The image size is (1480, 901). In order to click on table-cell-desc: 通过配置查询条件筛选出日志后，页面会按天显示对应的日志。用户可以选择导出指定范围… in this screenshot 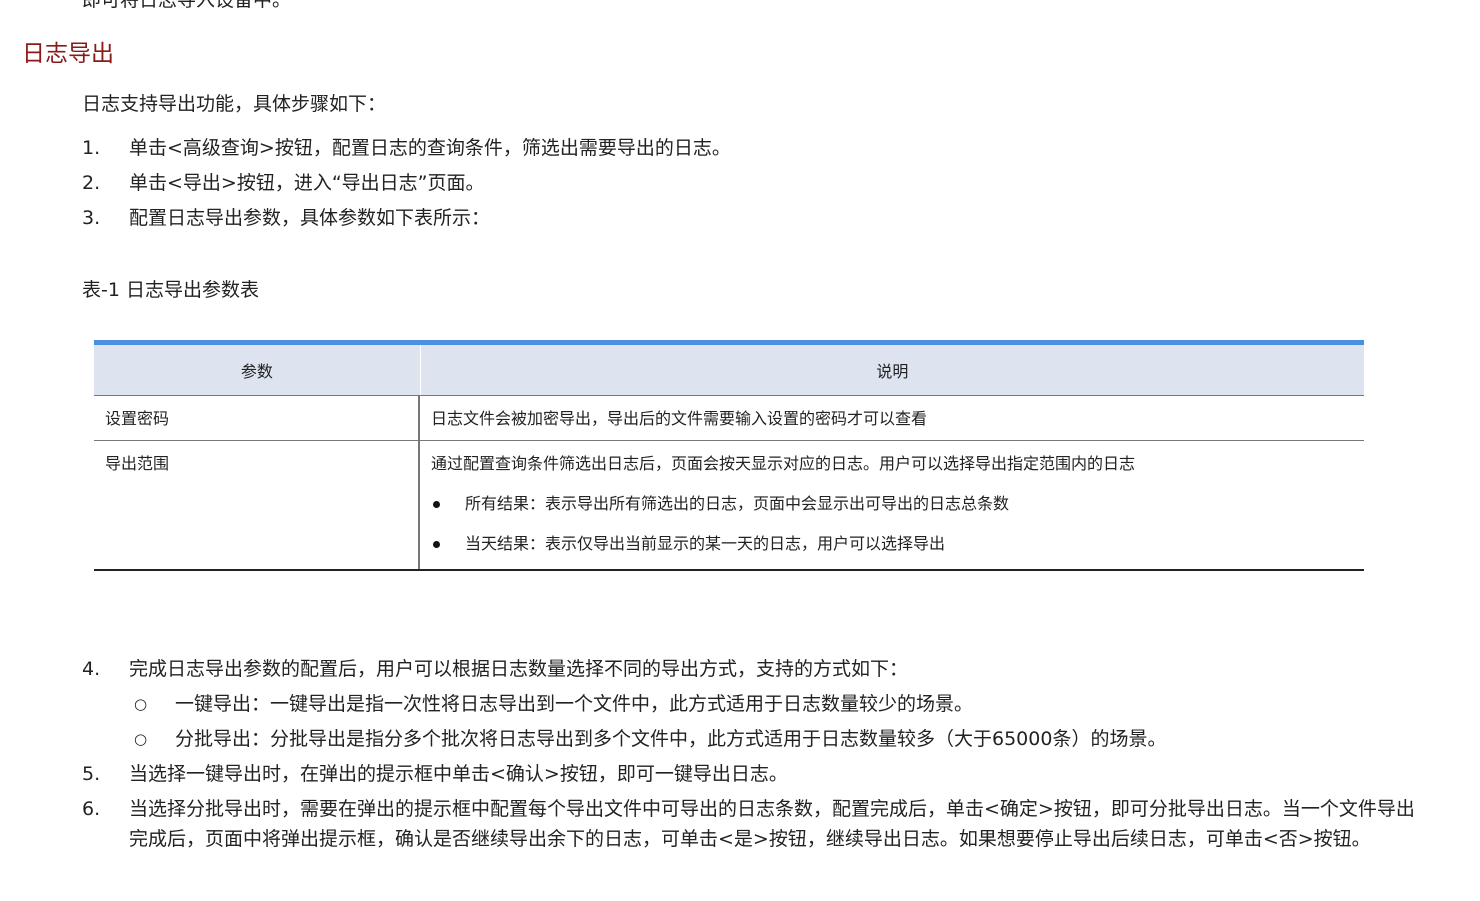, I will do `click(783, 463)`.